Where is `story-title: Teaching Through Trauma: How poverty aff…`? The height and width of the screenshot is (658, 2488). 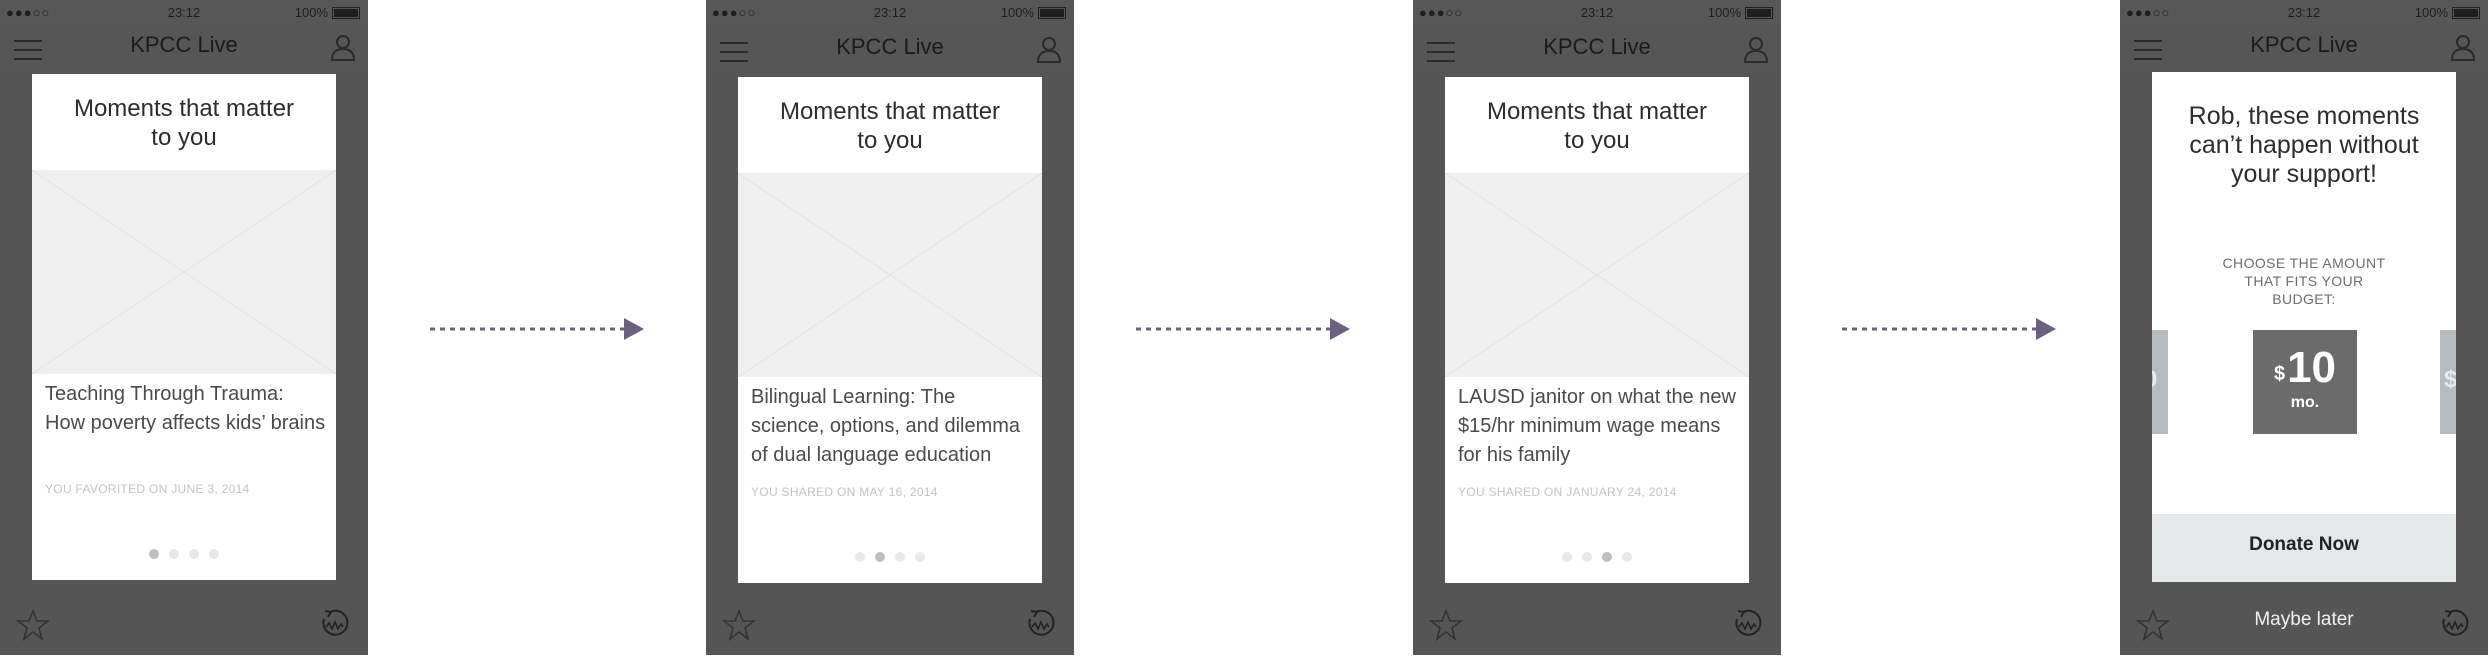 story-title: Teaching Through Trauma: How poverty aff… is located at coordinates (185, 409).